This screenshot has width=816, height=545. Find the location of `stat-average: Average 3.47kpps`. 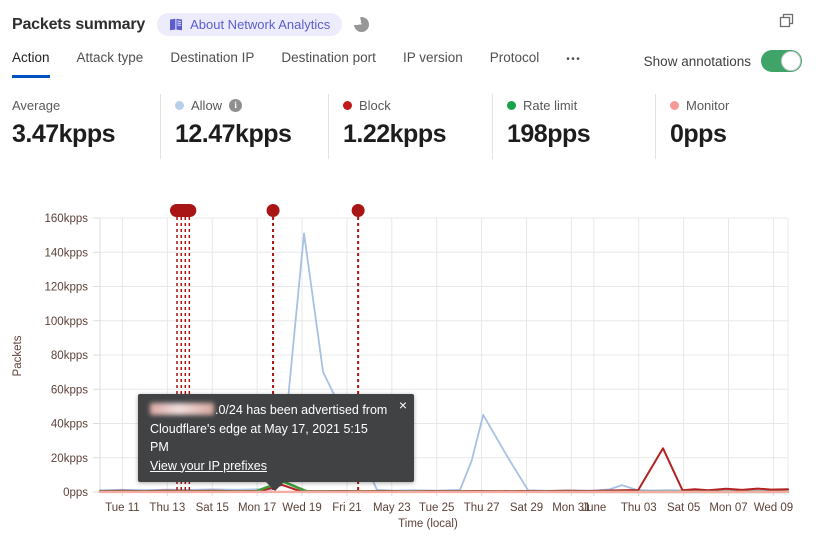

stat-average: Average 3.47kpps is located at coordinates (80, 126).